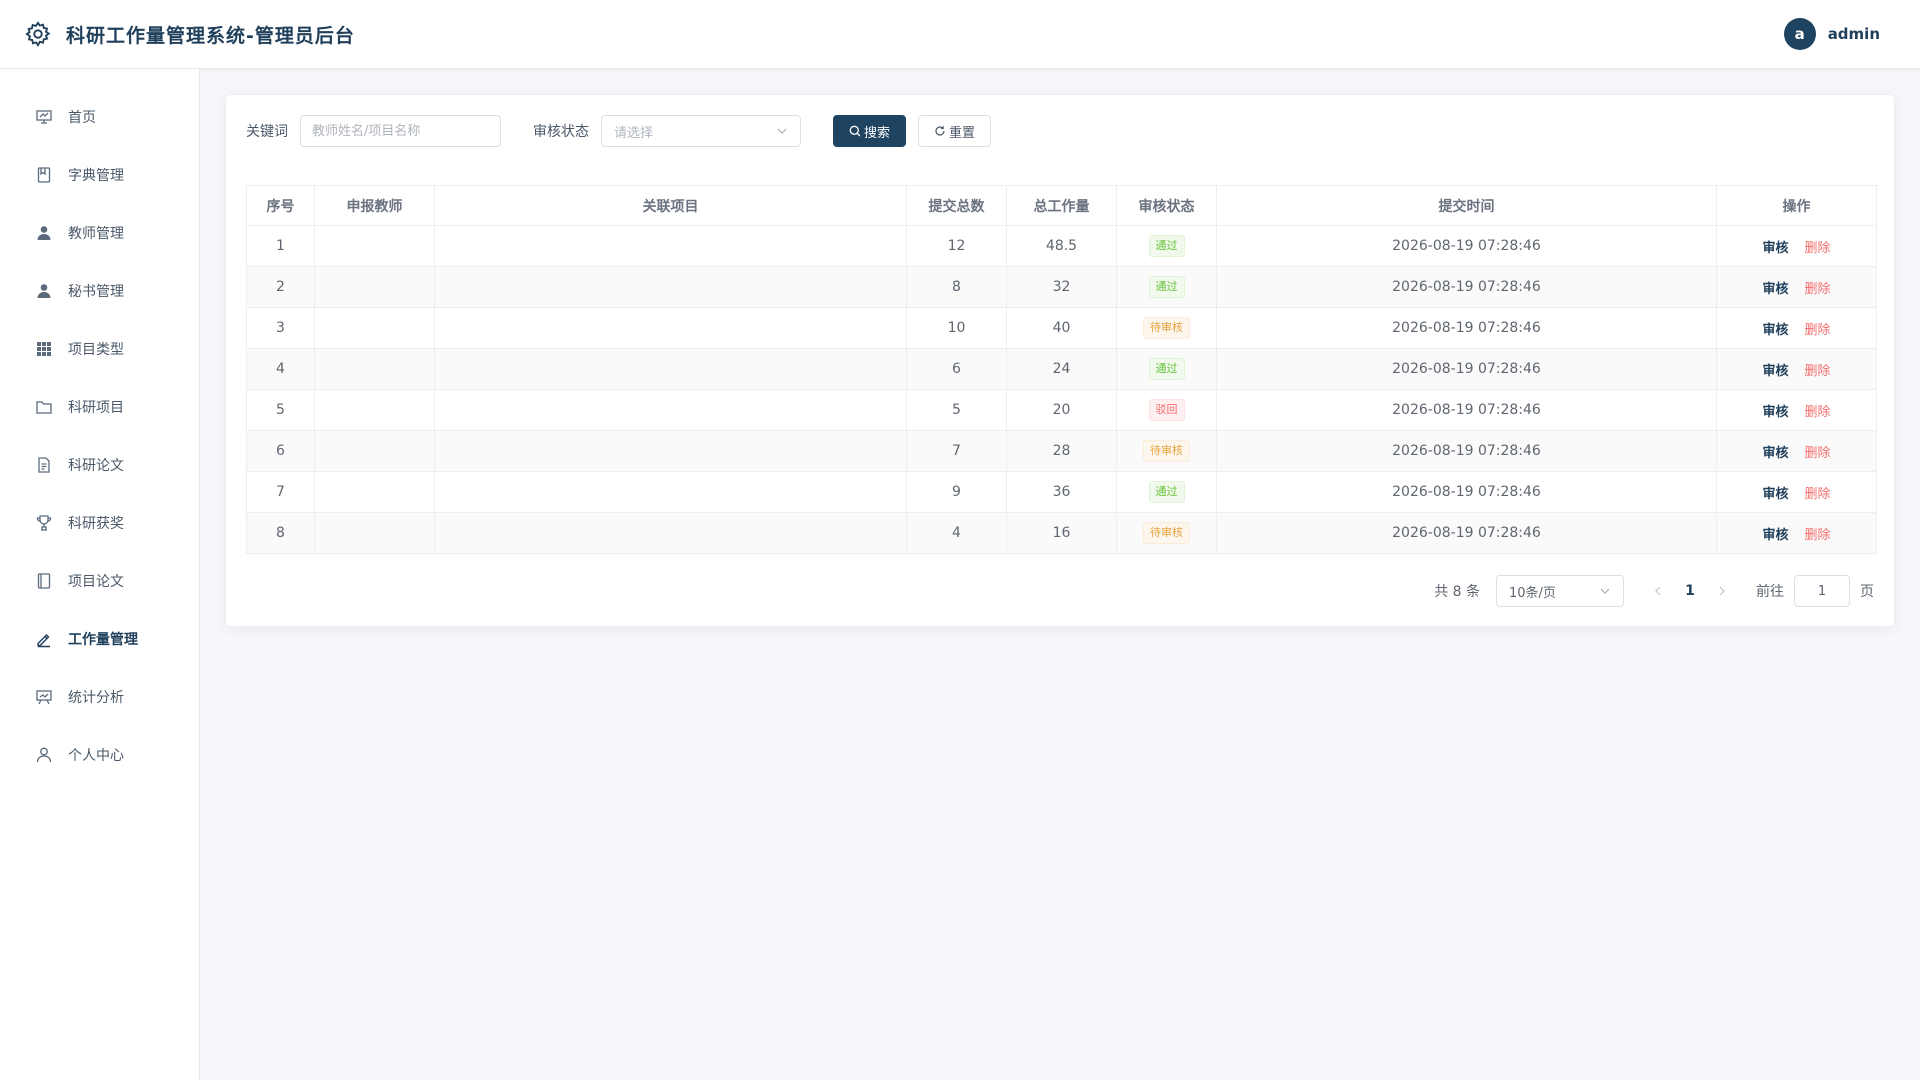 The height and width of the screenshot is (1080, 1920). What do you see at coordinates (44, 349) in the screenshot?
I see `grid-icon` at bounding box center [44, 349].